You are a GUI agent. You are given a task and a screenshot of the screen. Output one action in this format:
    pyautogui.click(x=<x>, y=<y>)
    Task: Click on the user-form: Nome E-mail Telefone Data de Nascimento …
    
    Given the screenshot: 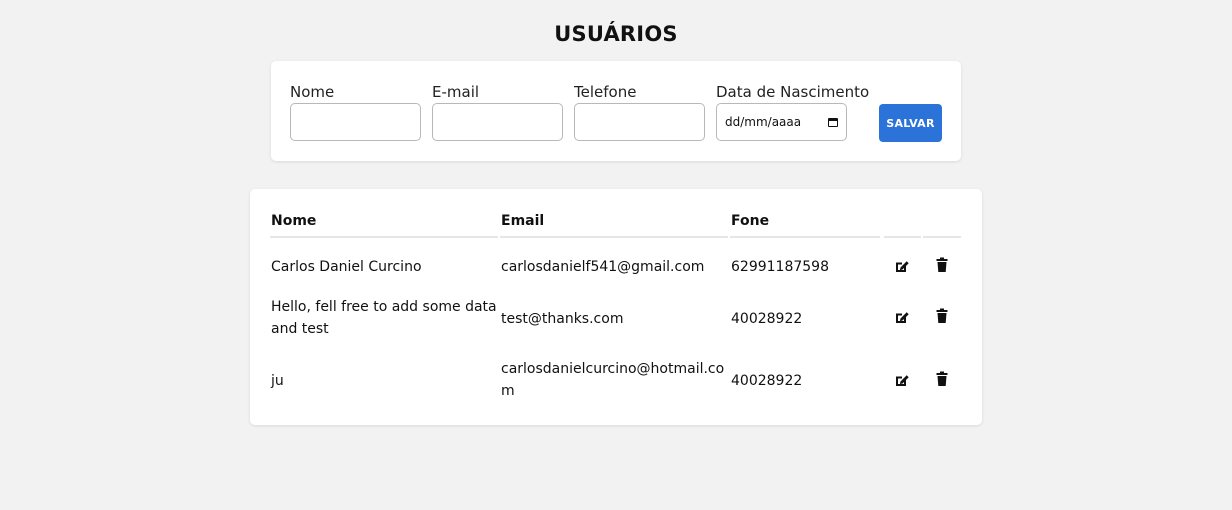 What is the action you would take?
    pyautogui.click(x=616, y=111)
    